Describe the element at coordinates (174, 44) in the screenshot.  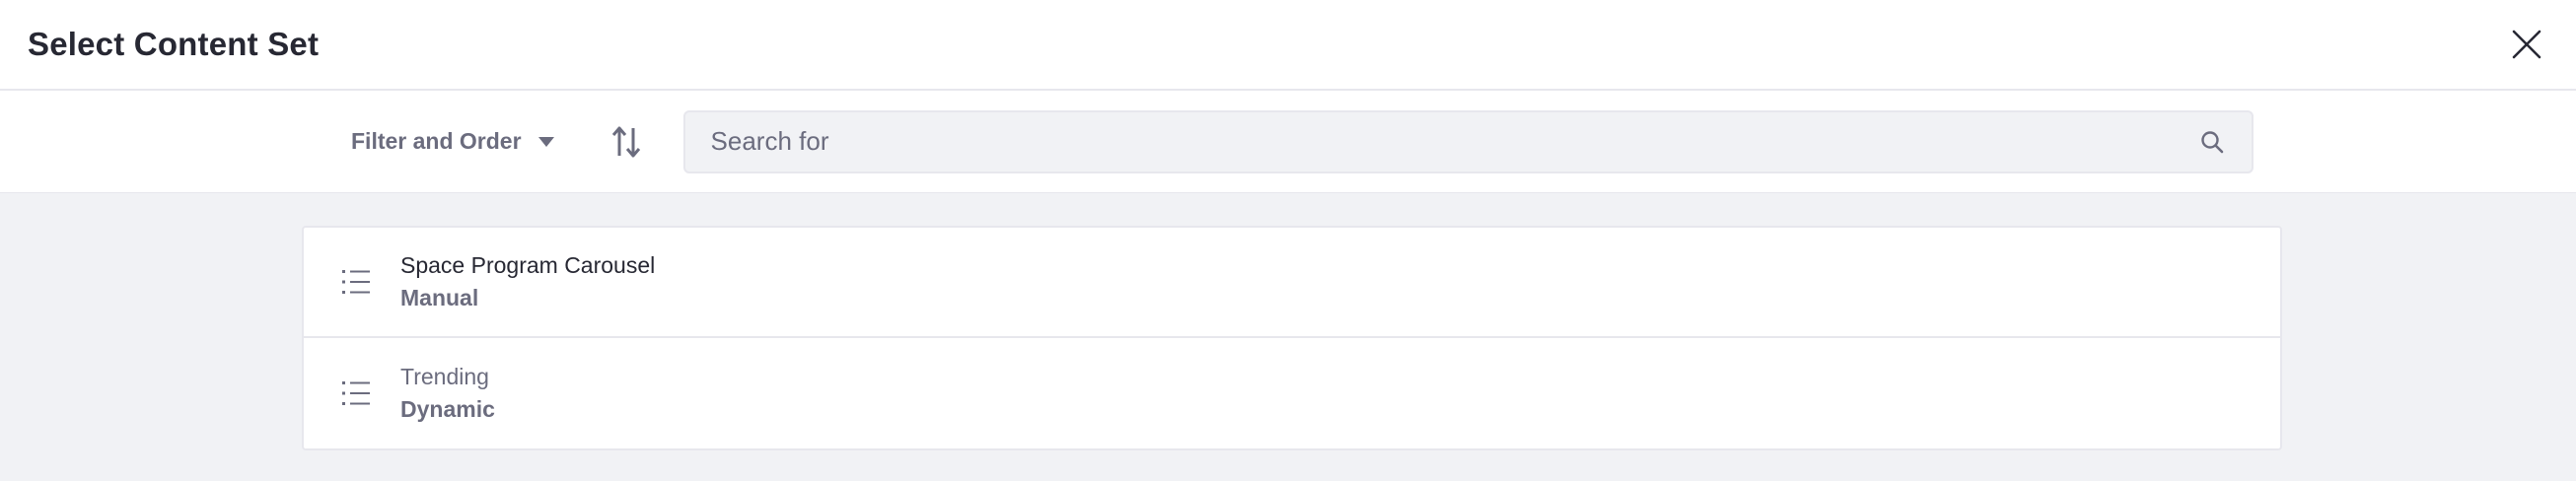
I see `modal-title: Select Content Set` at that location.